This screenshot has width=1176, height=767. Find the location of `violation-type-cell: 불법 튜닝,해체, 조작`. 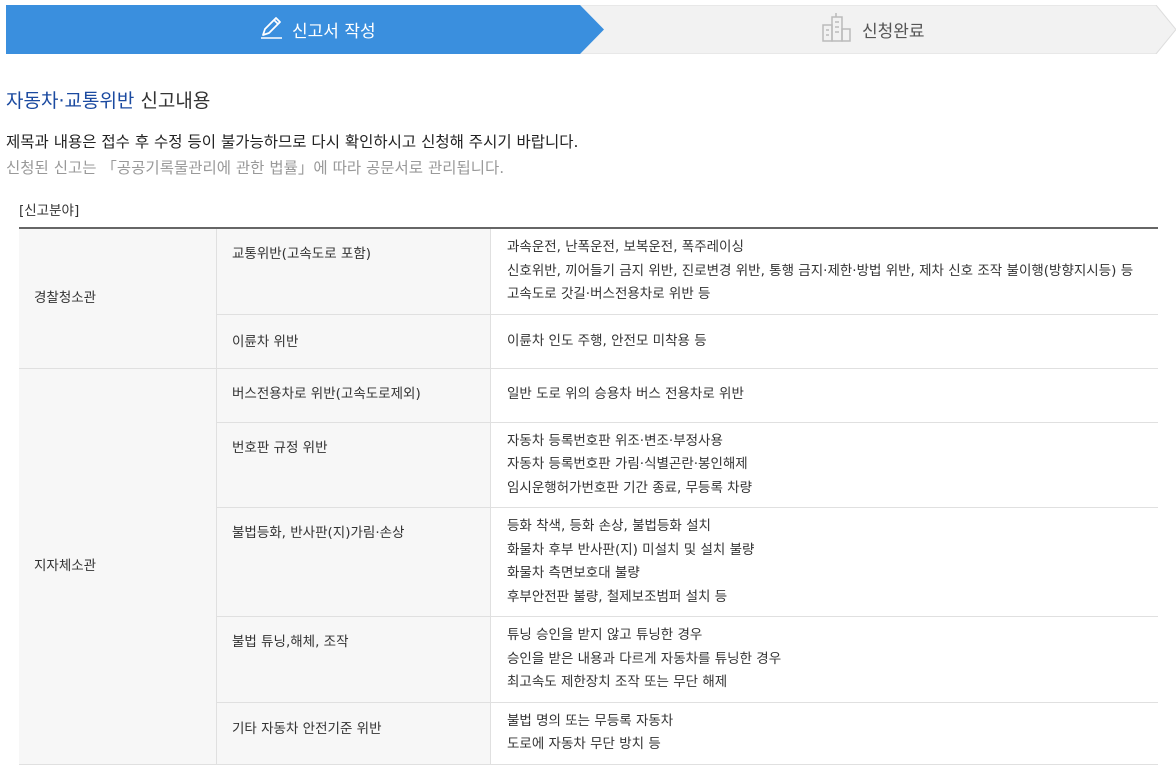

violation-type-cell: 불법 튜닝,해체, 조작 is located at coordinates (353, 659).